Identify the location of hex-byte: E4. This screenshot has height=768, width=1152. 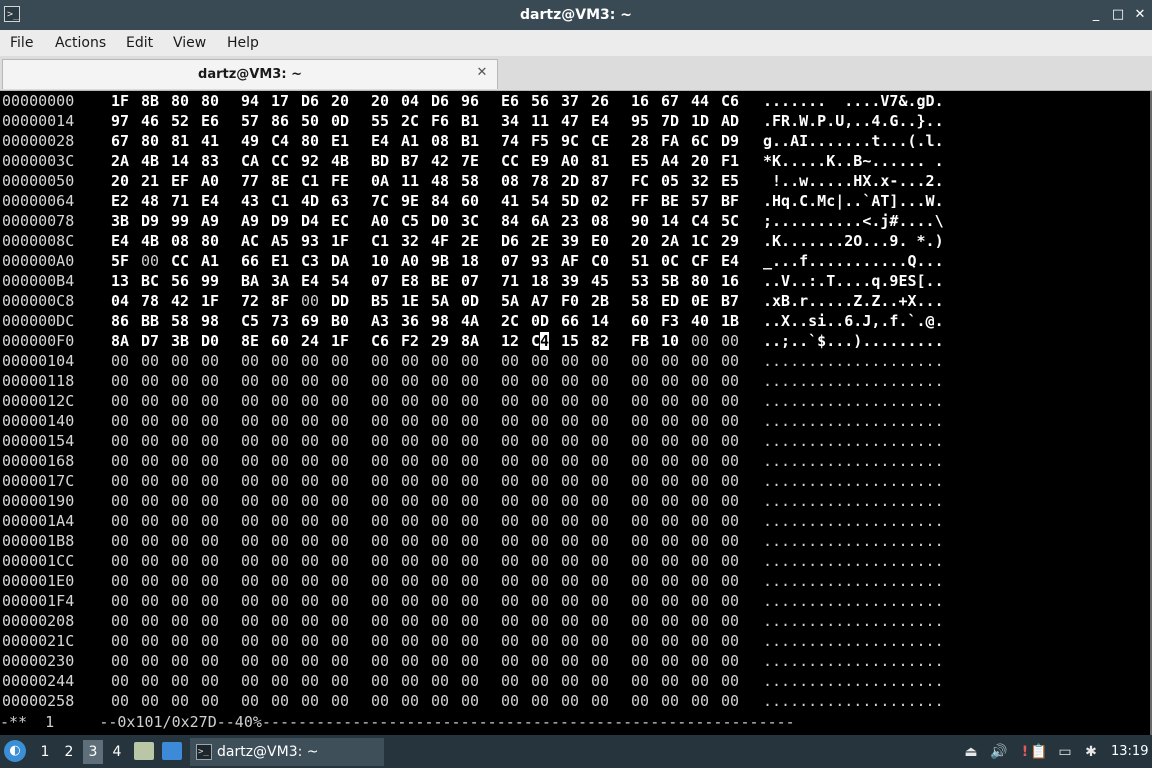
(380, 141).